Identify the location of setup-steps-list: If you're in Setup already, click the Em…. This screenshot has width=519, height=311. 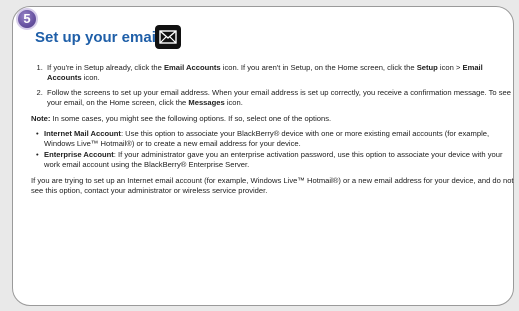
(275, 85).